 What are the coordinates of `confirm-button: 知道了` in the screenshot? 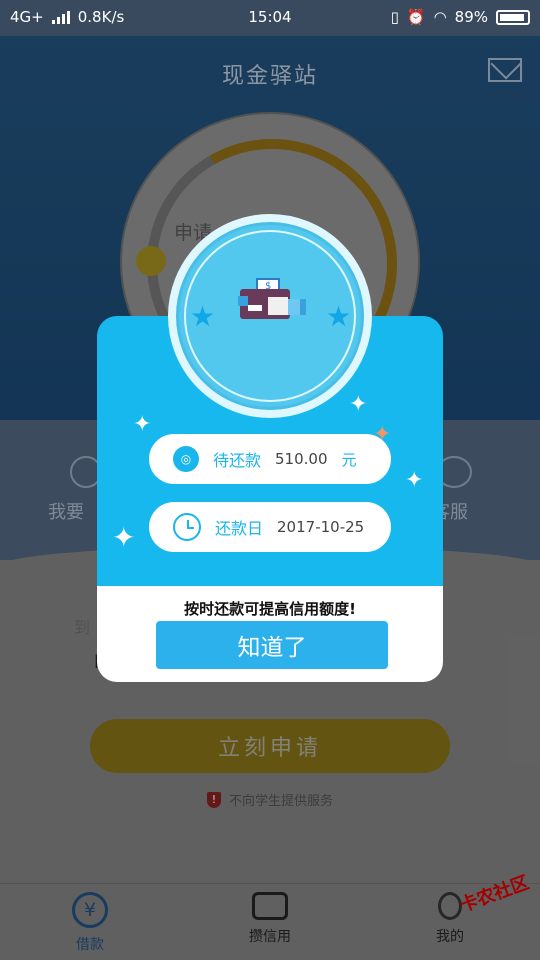 It's located at (272, 645).